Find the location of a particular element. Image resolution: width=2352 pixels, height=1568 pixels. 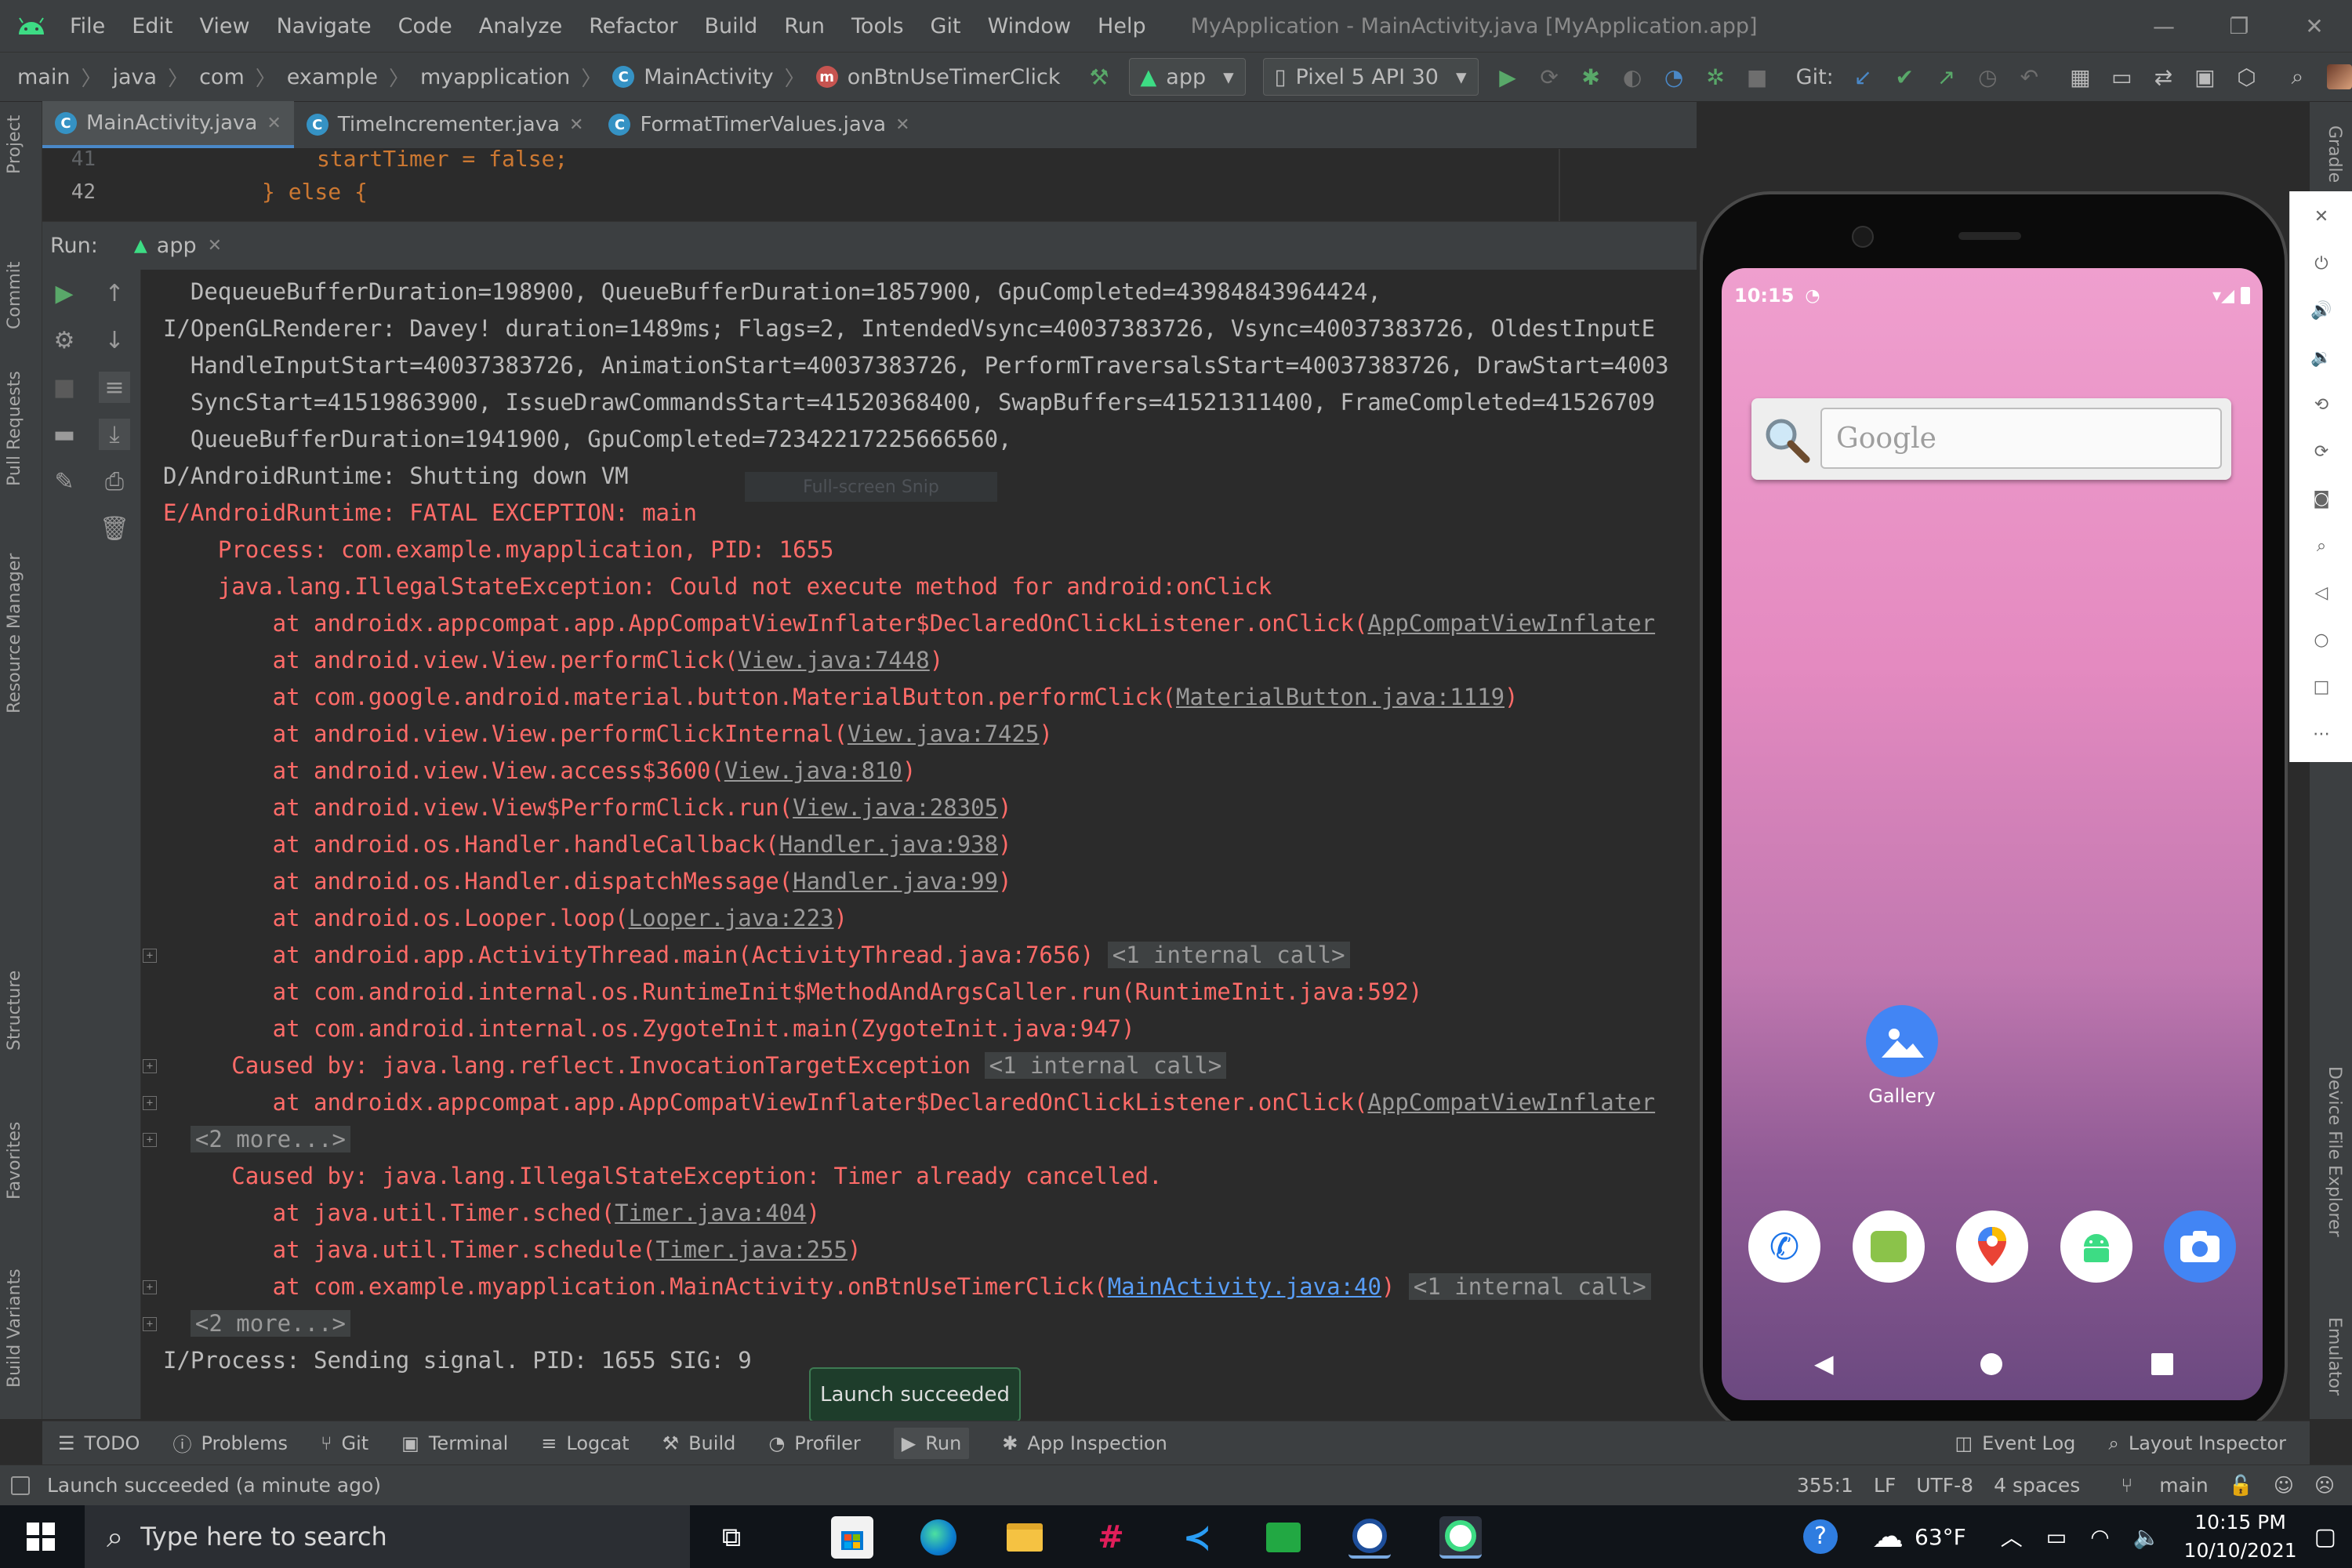

windows-start-icon is located at coordinates (41, 1538).